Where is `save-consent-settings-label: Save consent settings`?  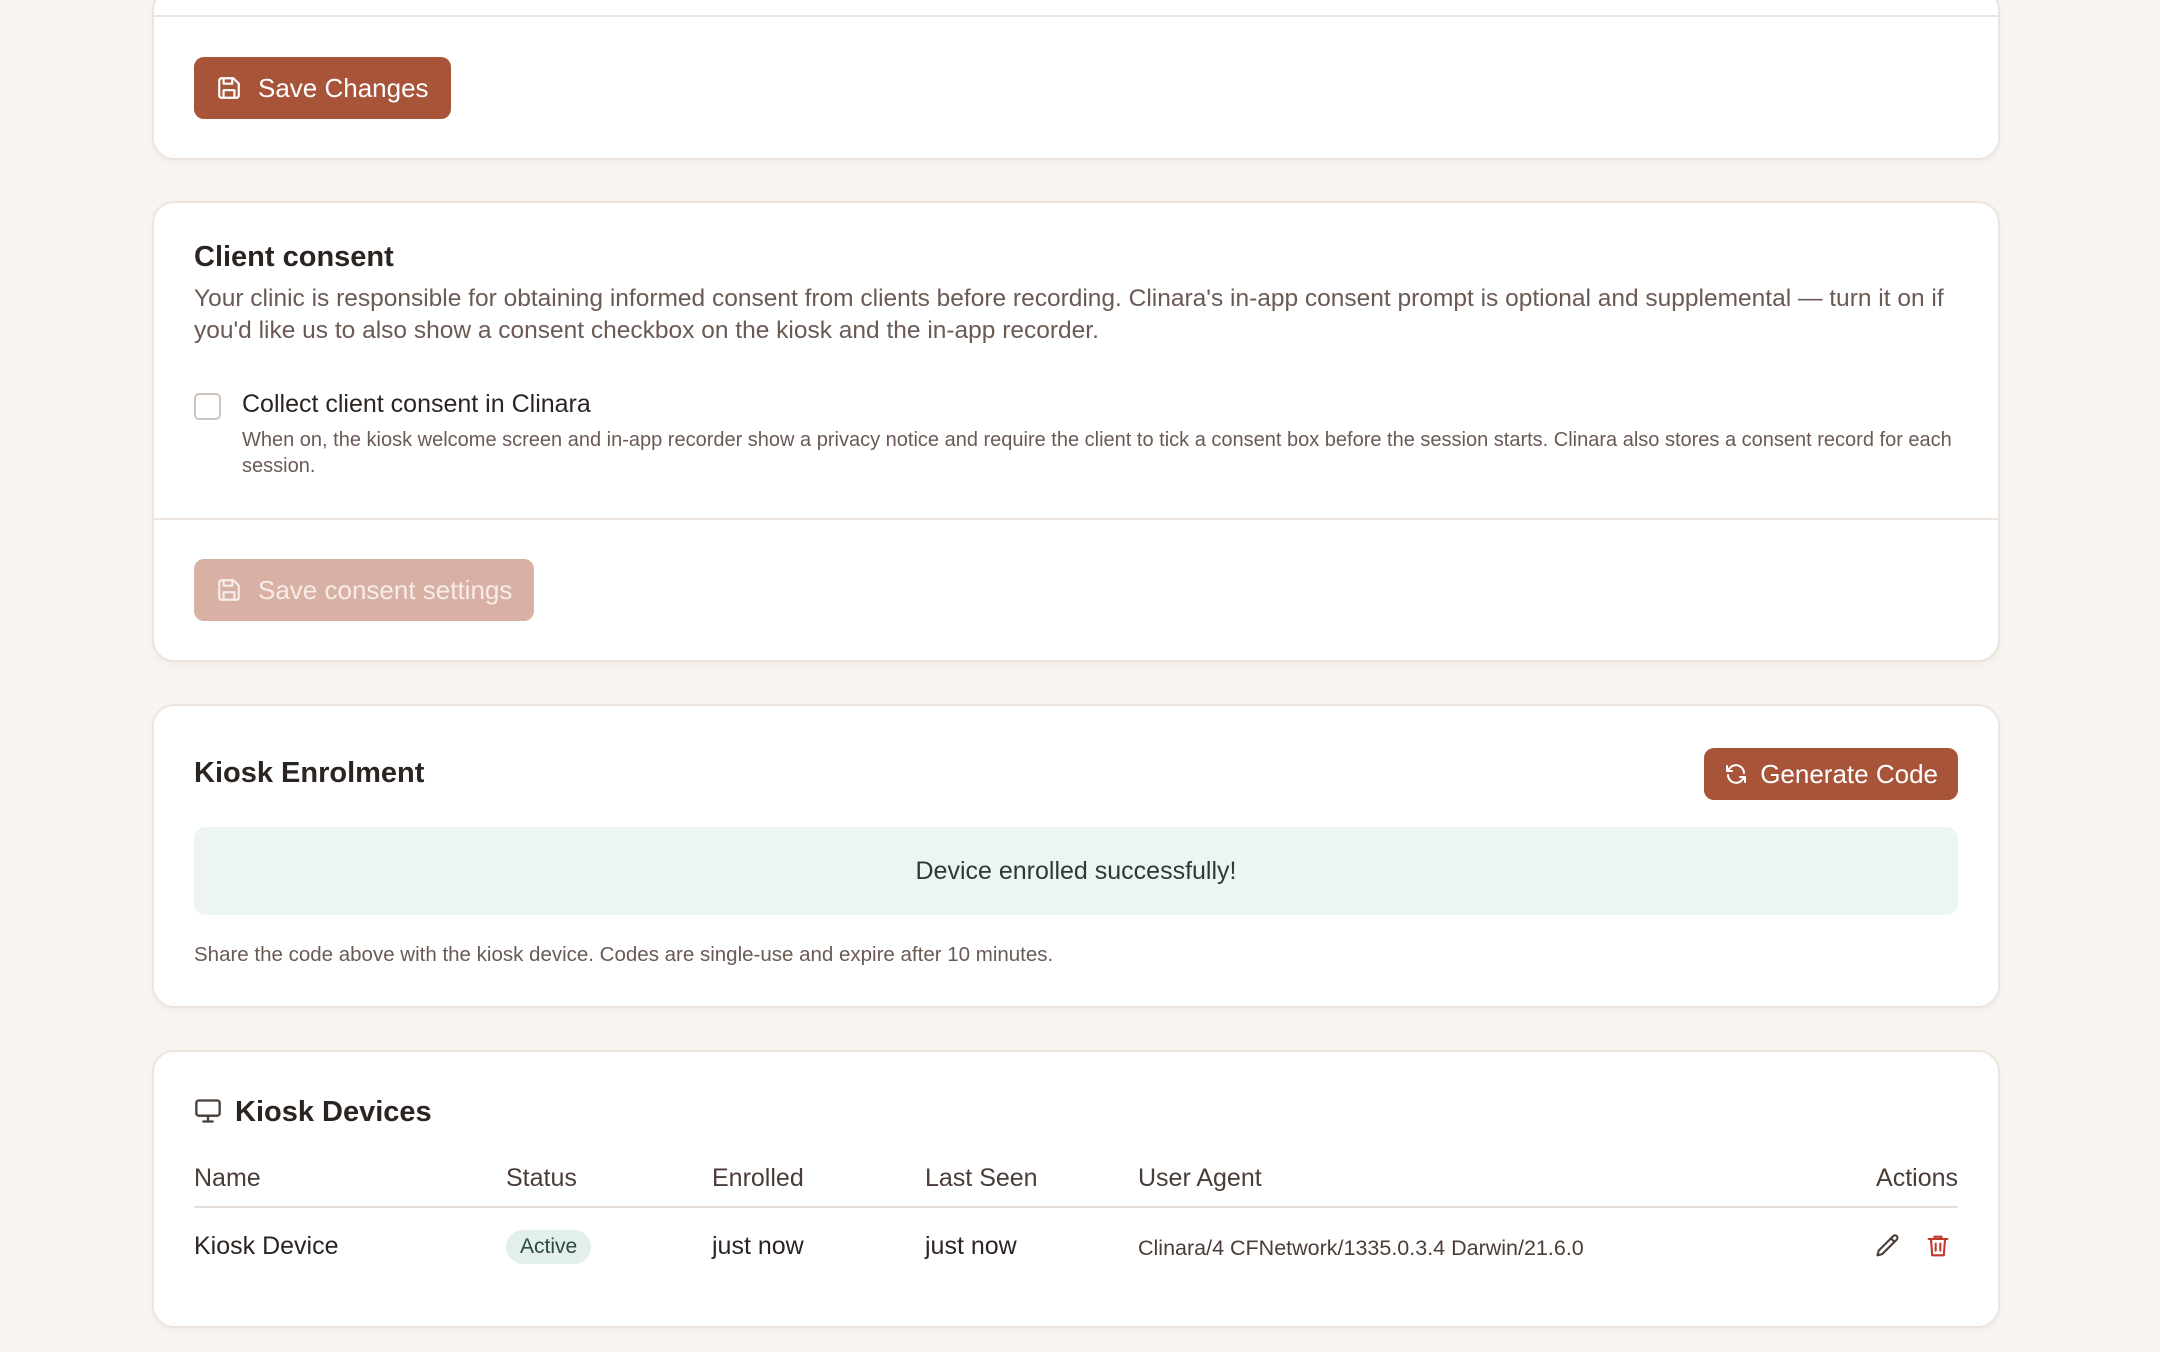 save-consent-settings-label: Save consent settings is located at coordinates (385, 589).